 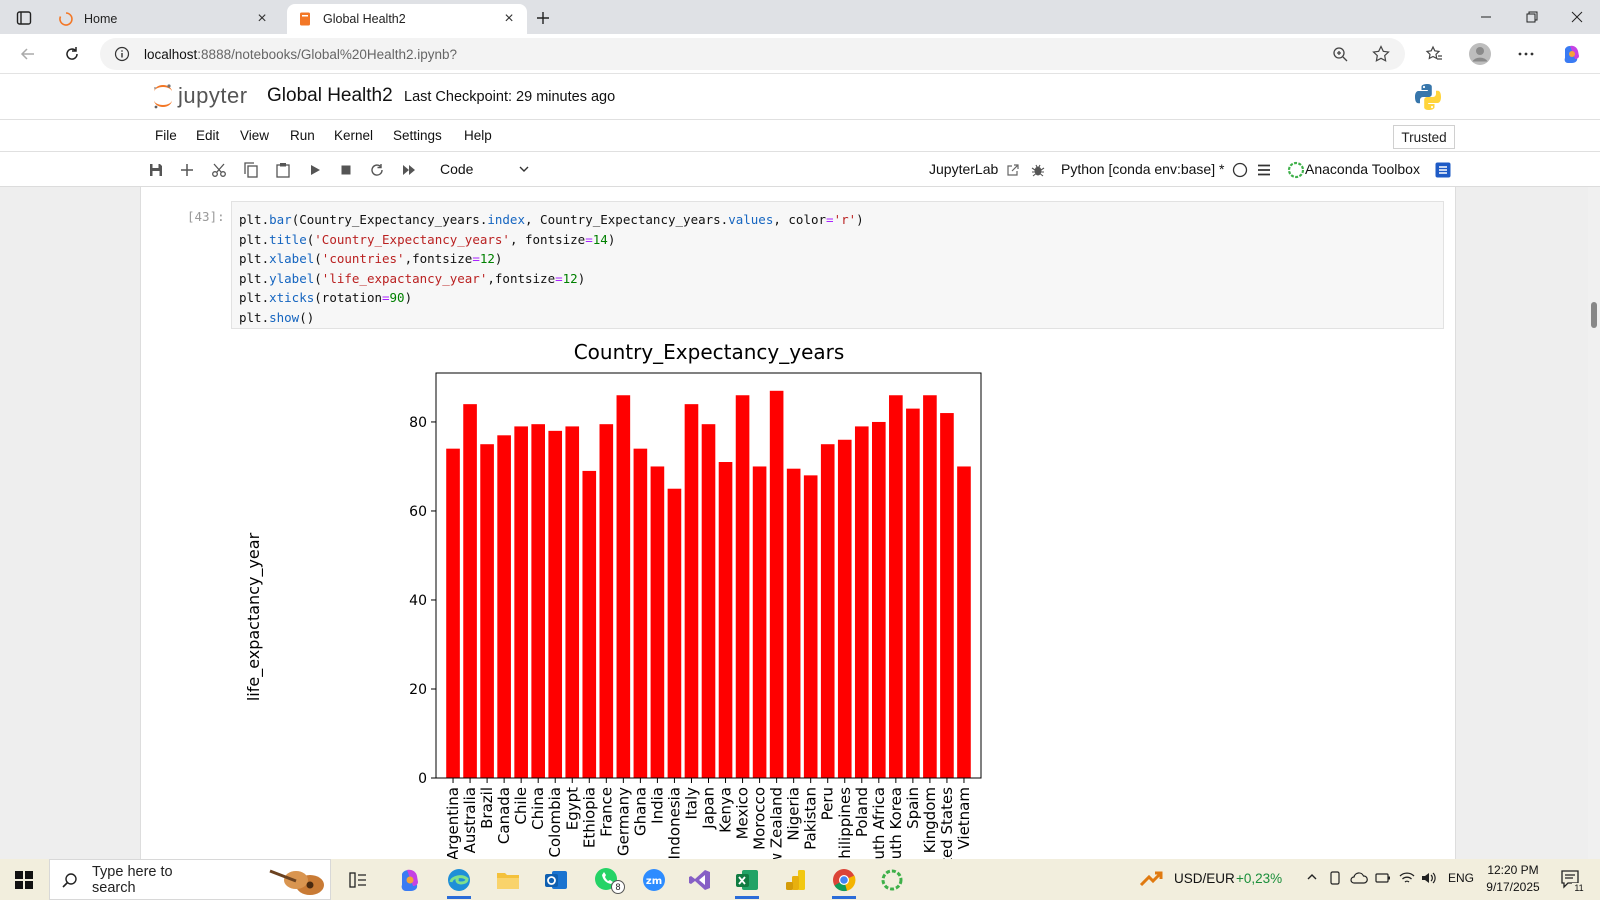 What do you see at coordinates (1424, 137) in the screenshot?
I see `trusted-indicator: Trusted` at bounding box center [1424, 137].